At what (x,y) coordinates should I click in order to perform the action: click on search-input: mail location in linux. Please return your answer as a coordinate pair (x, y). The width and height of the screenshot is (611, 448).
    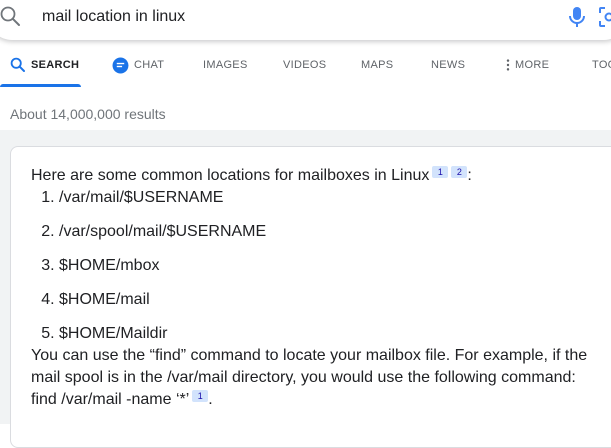
    Looking at the image, I should click on (113, 17).